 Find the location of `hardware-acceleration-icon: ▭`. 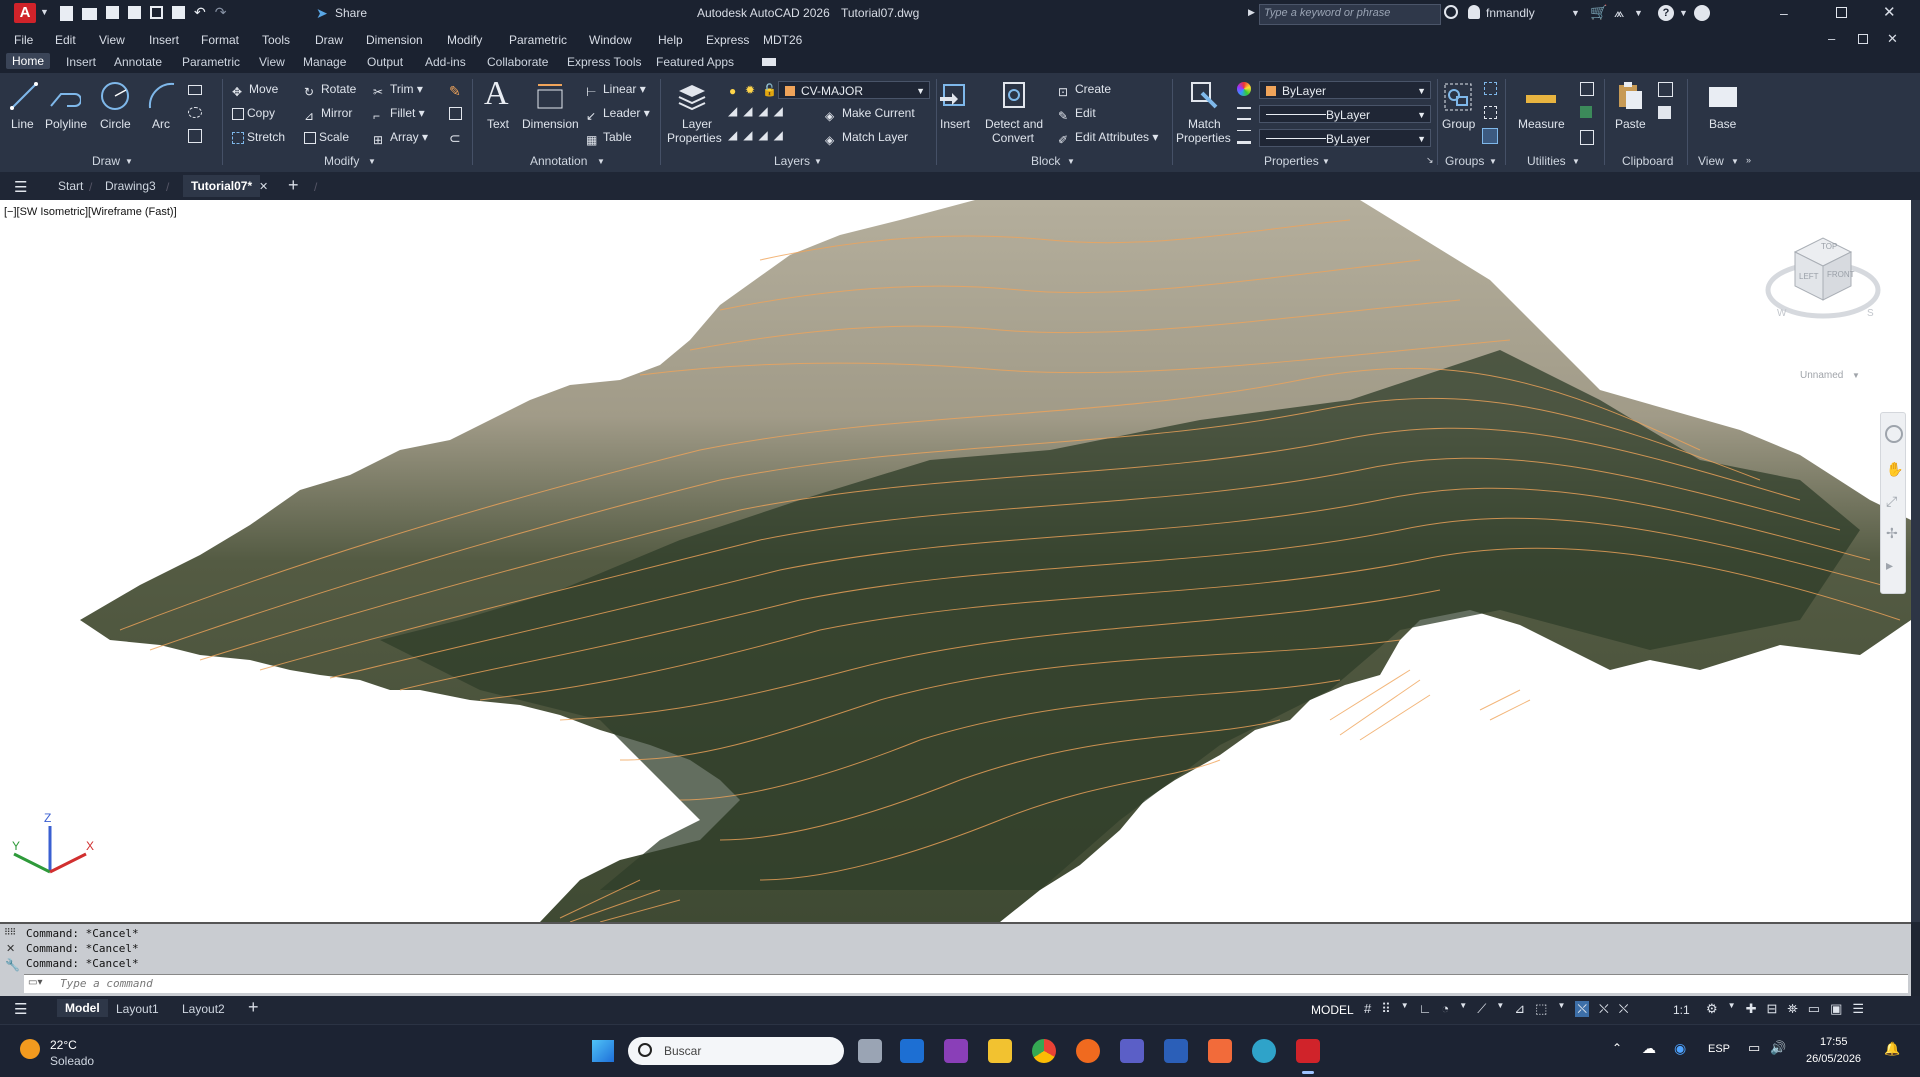

hardware-acceleration-icon: ▭ is located at coordinates (1814, 1009).